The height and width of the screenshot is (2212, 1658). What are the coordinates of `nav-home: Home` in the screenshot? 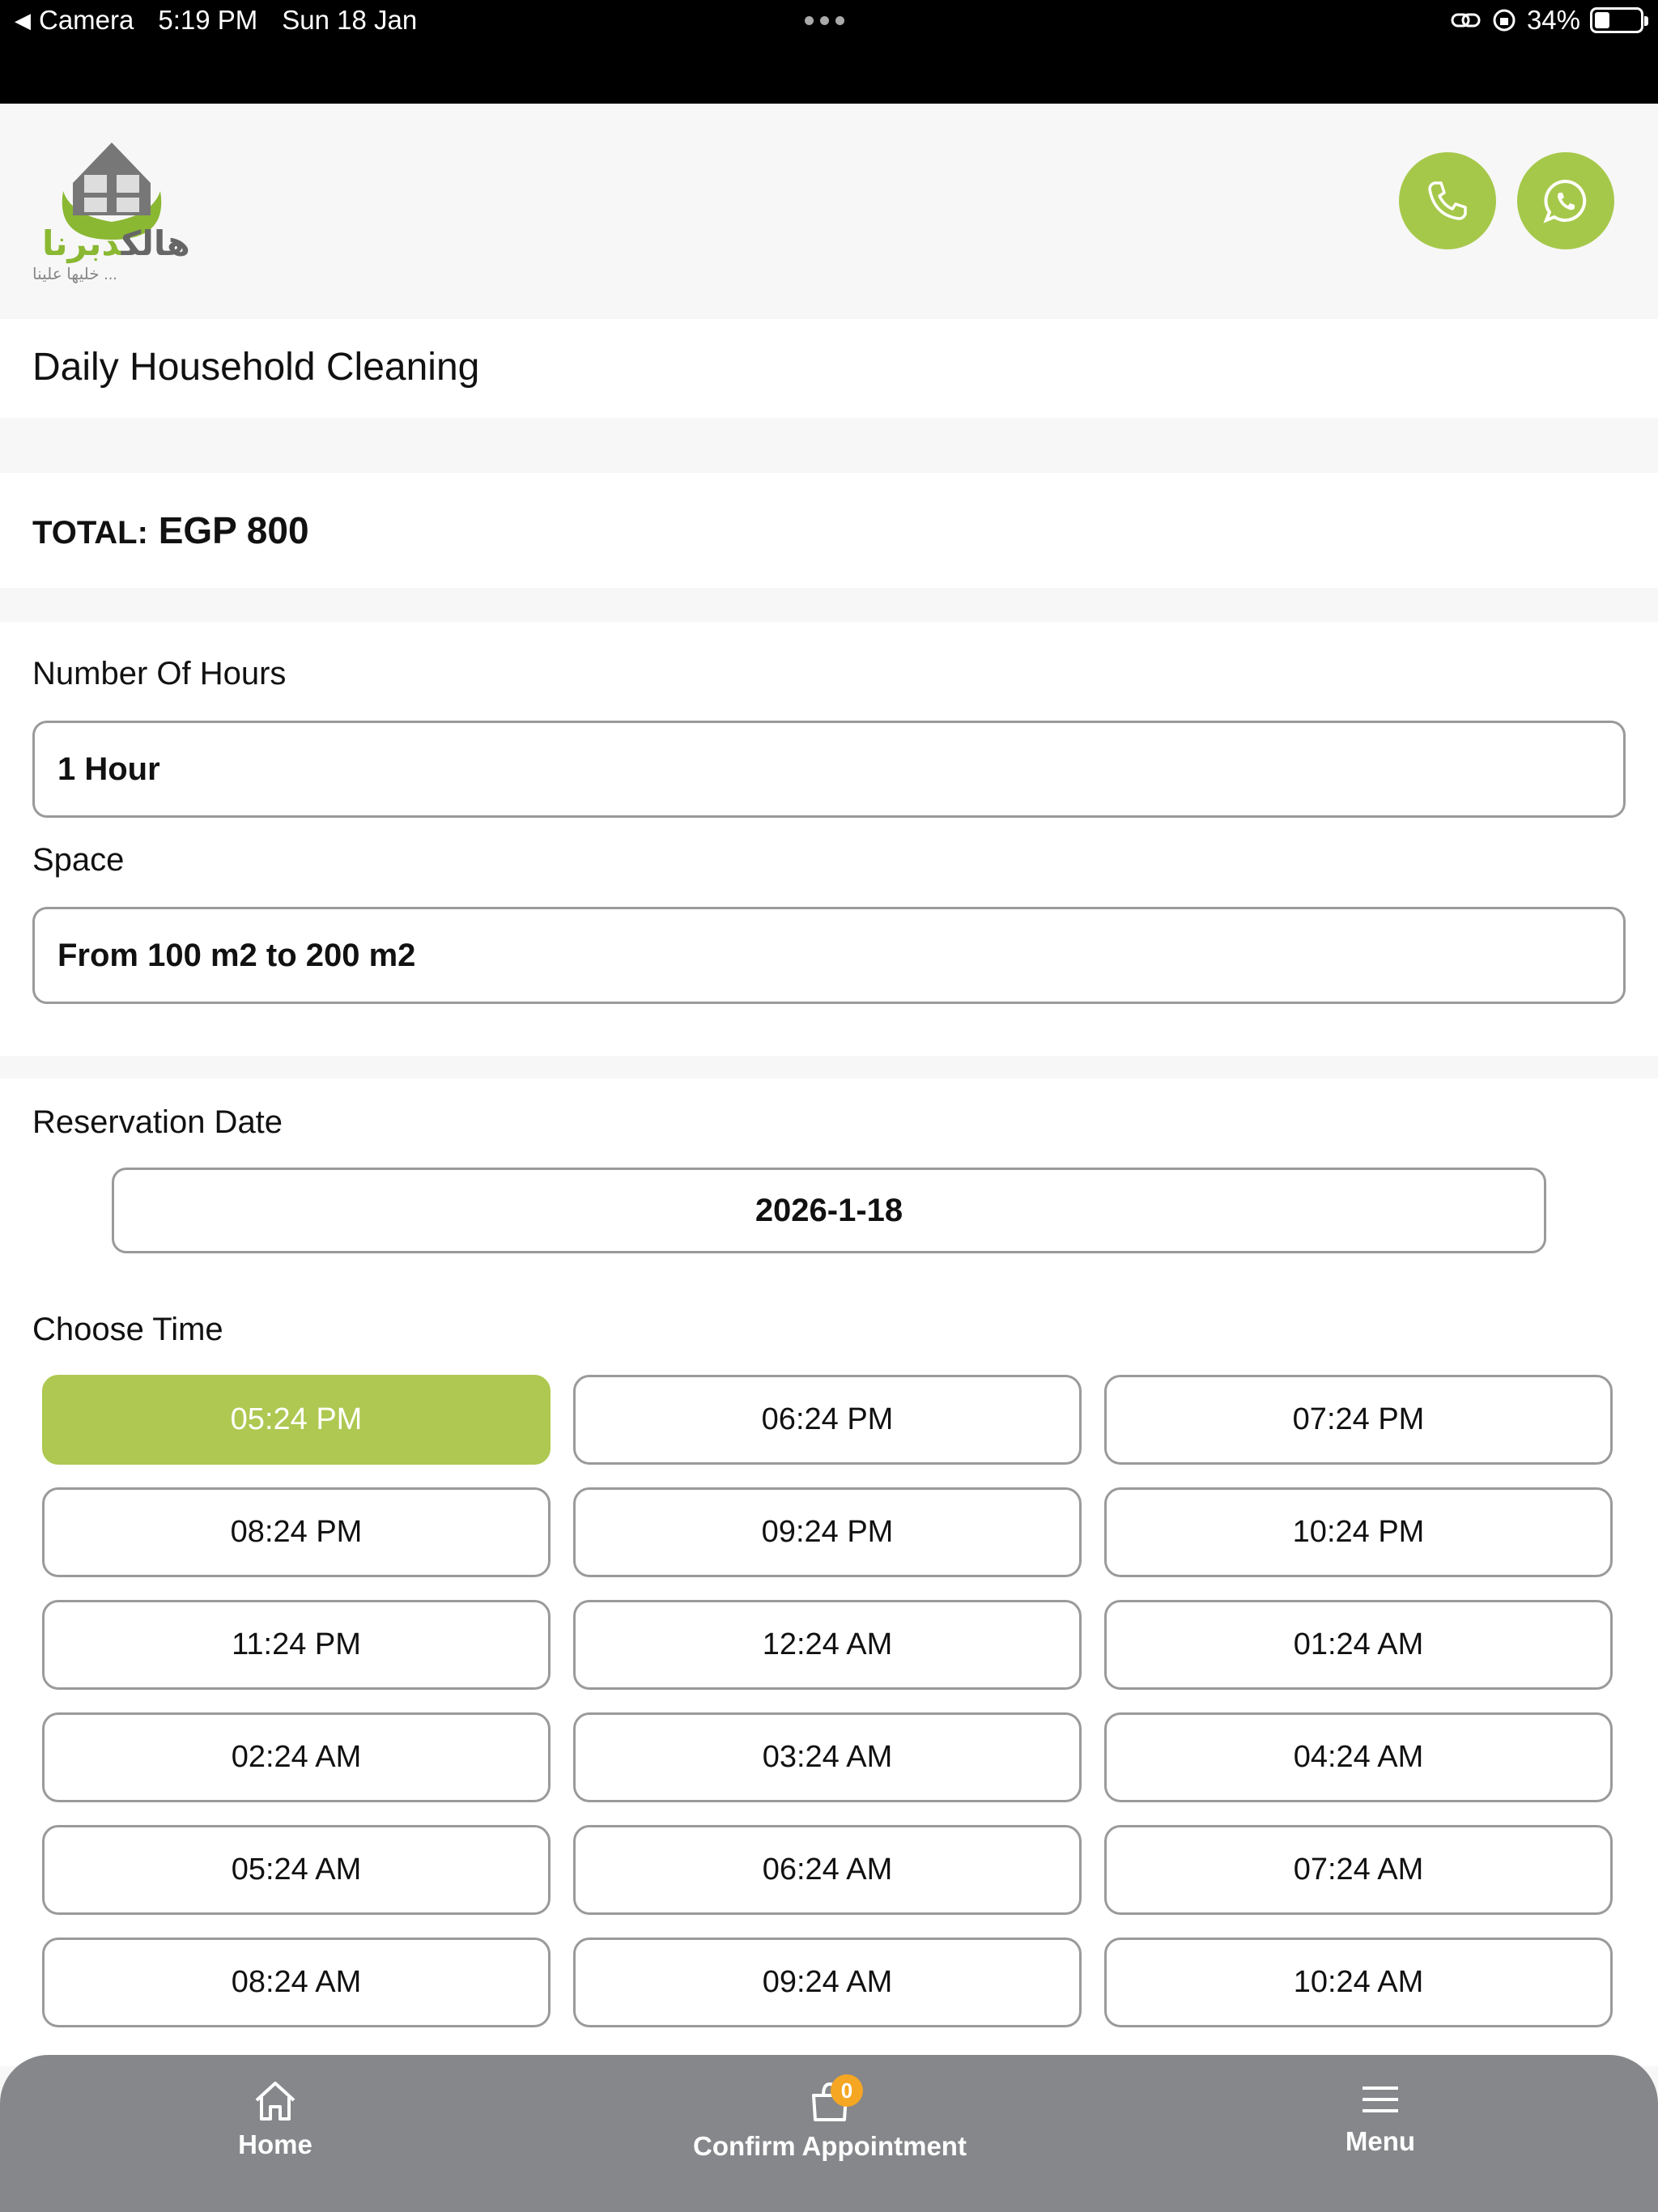 It's located at (275, 2119).